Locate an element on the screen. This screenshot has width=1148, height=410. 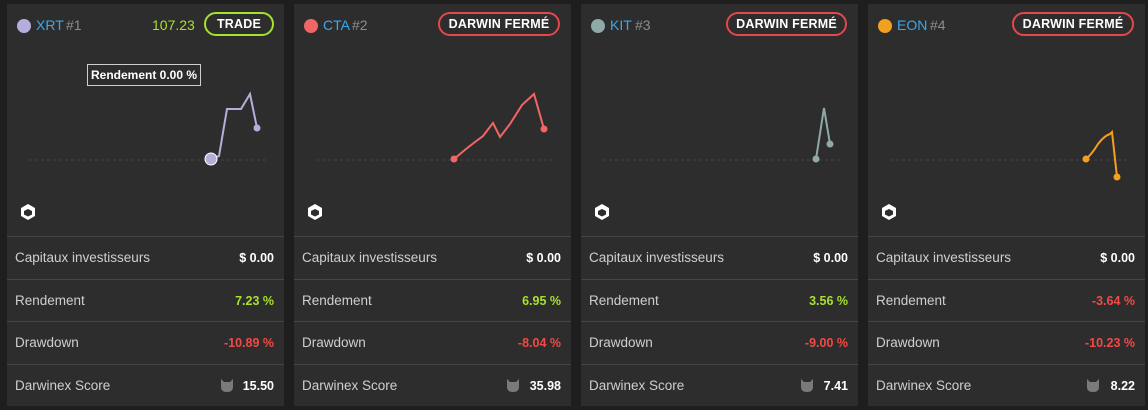
darwin-rank: #2 is located at coordinates (360, 25).